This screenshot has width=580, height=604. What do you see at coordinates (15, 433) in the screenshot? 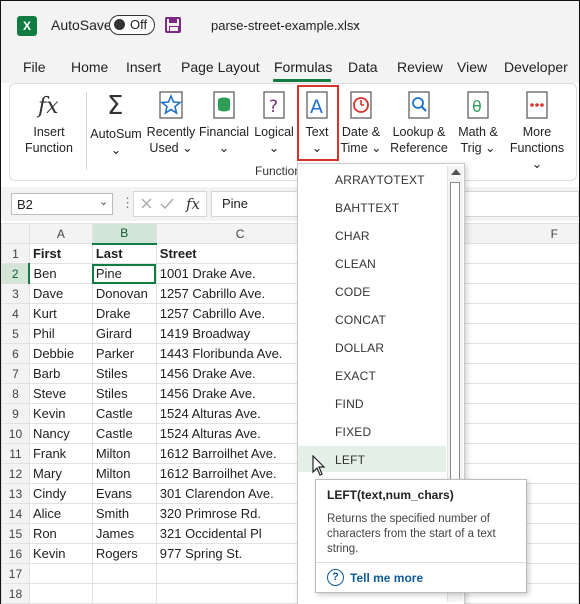
I see `row-header: 10` at bounding box center [15, 433].